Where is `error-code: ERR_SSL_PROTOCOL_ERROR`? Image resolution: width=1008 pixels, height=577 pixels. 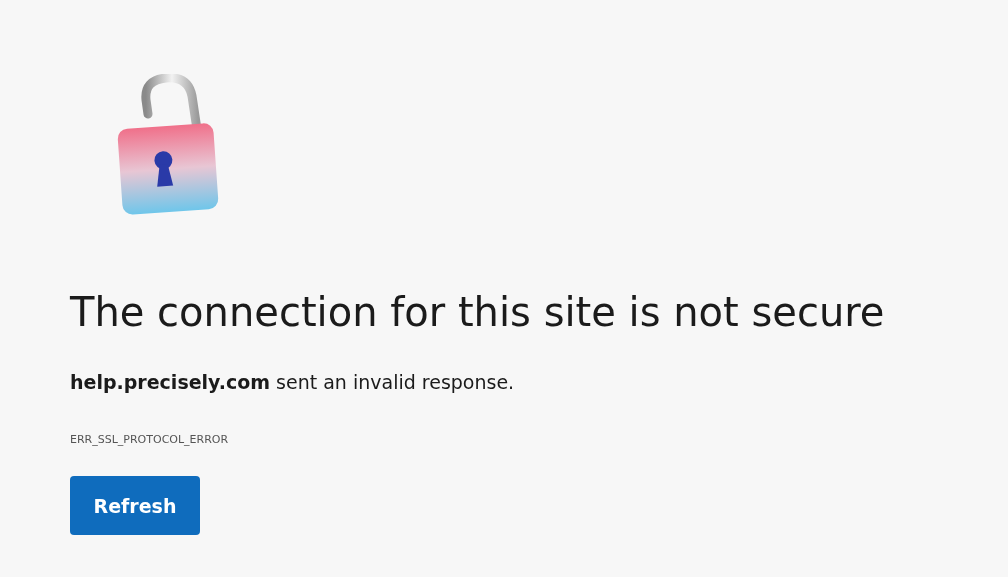
error-code: ERR_SSL_PROTOCOL_ERROR is located at coordinates (149, 439).